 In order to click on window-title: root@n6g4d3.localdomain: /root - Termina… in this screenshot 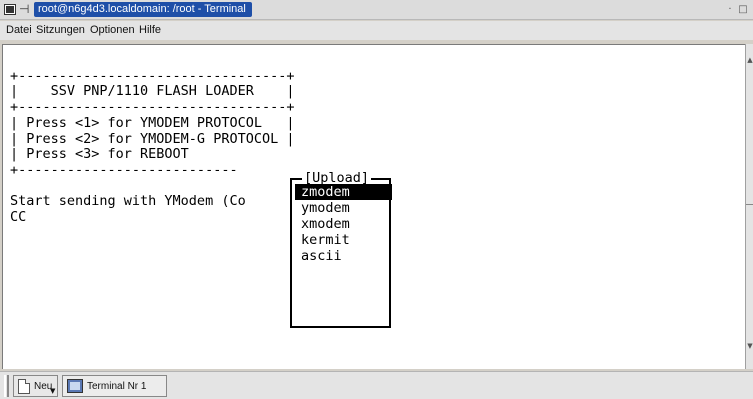, I will do `click(143, 9)`.